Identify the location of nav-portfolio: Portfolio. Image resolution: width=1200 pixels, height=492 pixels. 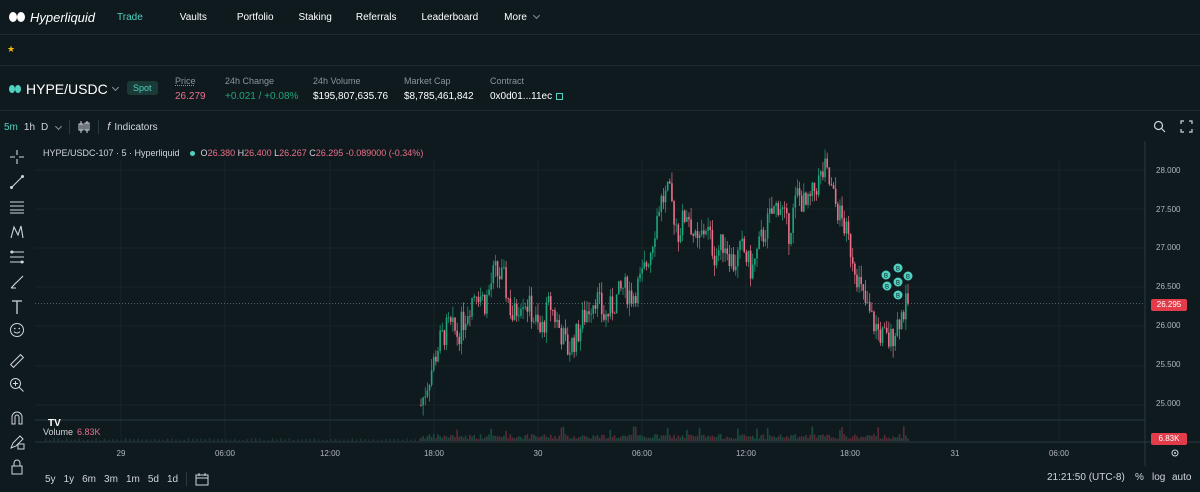
(255, 17).